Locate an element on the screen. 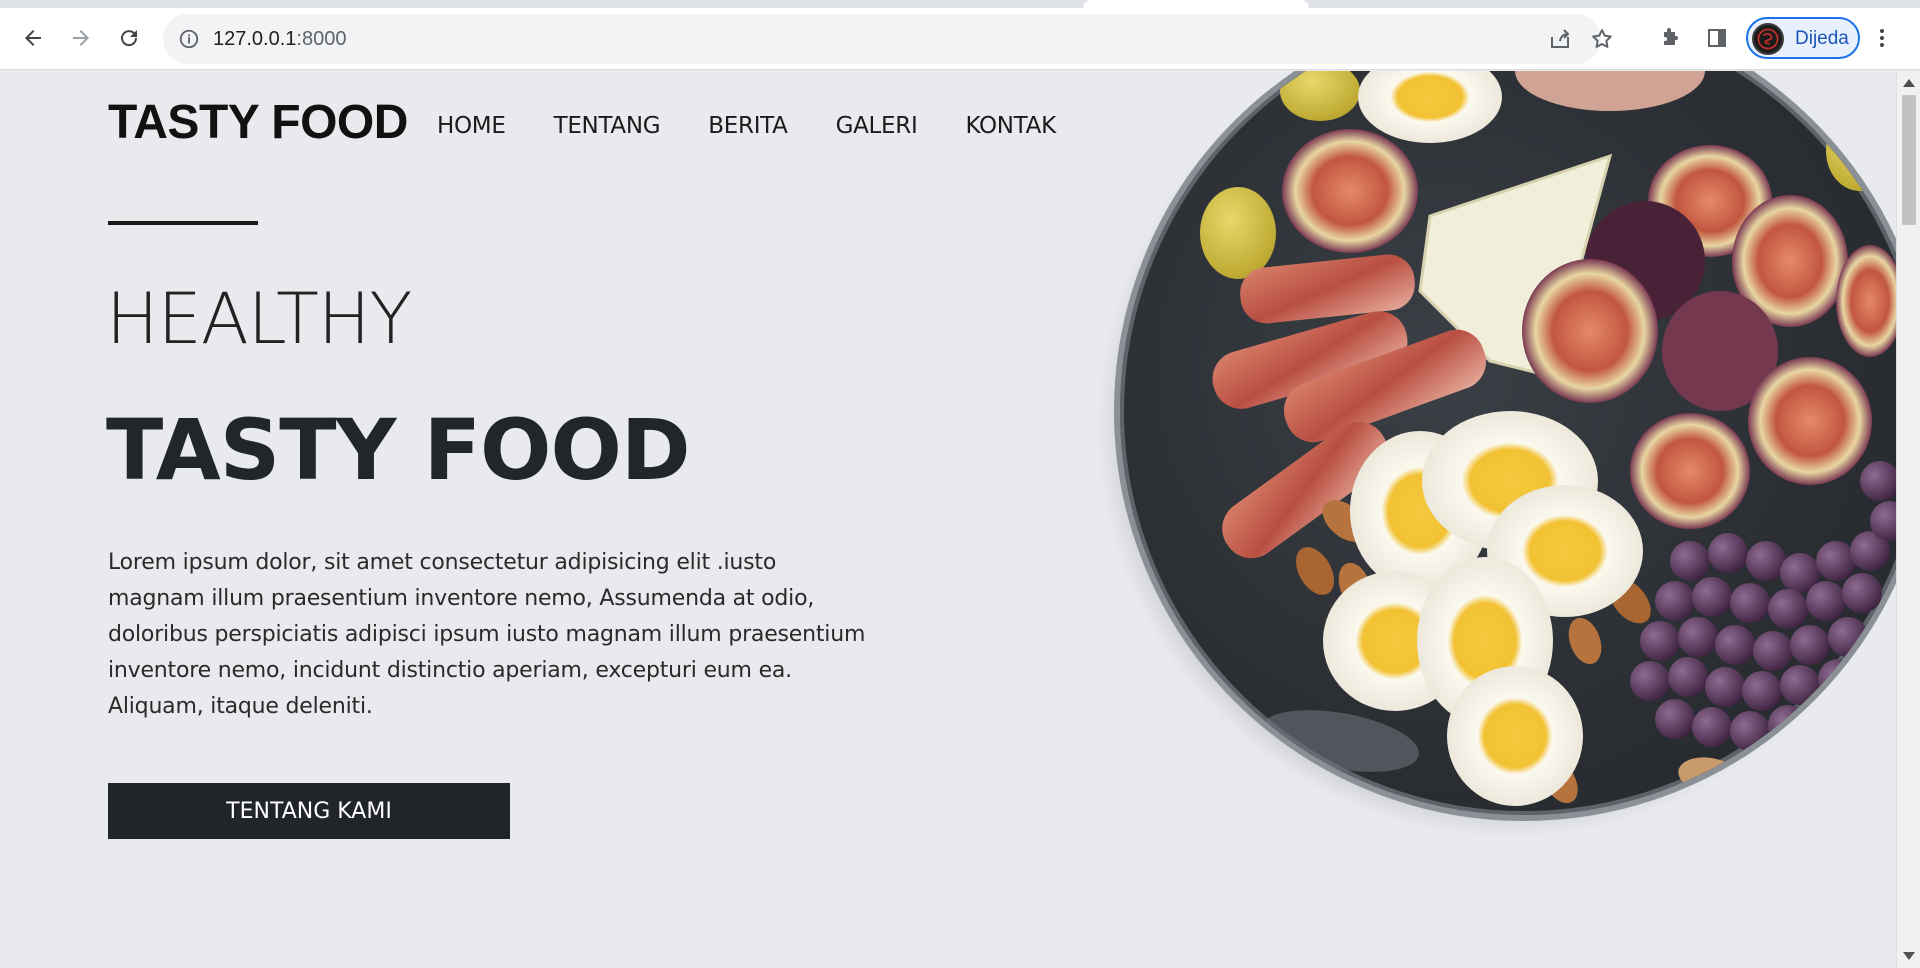 This screenshot has width=1920, height=968. url-text: 127.0.0.1:8000 is located at coordinates (279, 39).